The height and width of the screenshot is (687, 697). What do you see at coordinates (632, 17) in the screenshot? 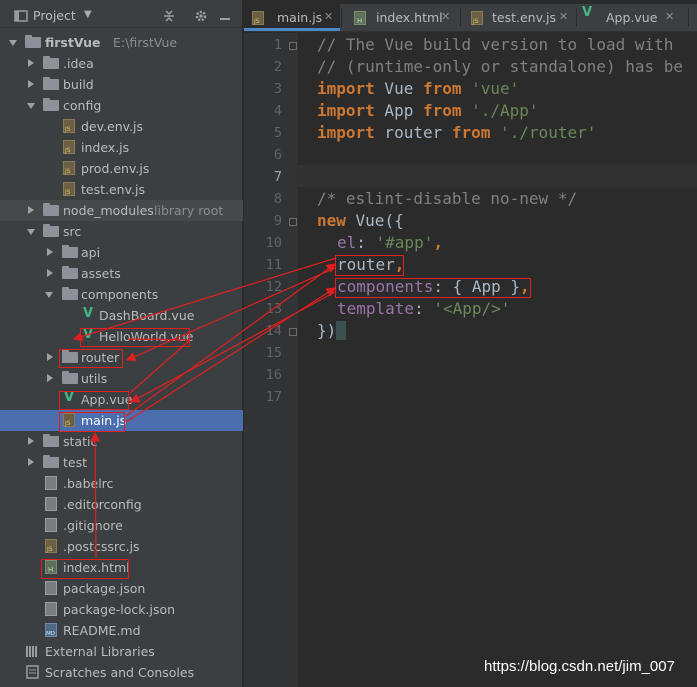
I see `tab-app-vue: V App.vue ✕` at bounding box center [632, 17].